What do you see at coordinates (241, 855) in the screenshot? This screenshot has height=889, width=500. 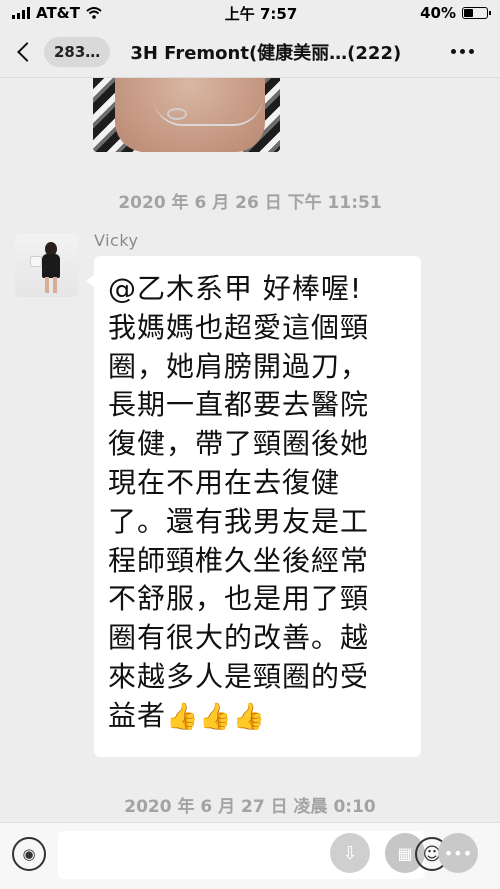 I see `message-input` at bounding box center [241, 855].